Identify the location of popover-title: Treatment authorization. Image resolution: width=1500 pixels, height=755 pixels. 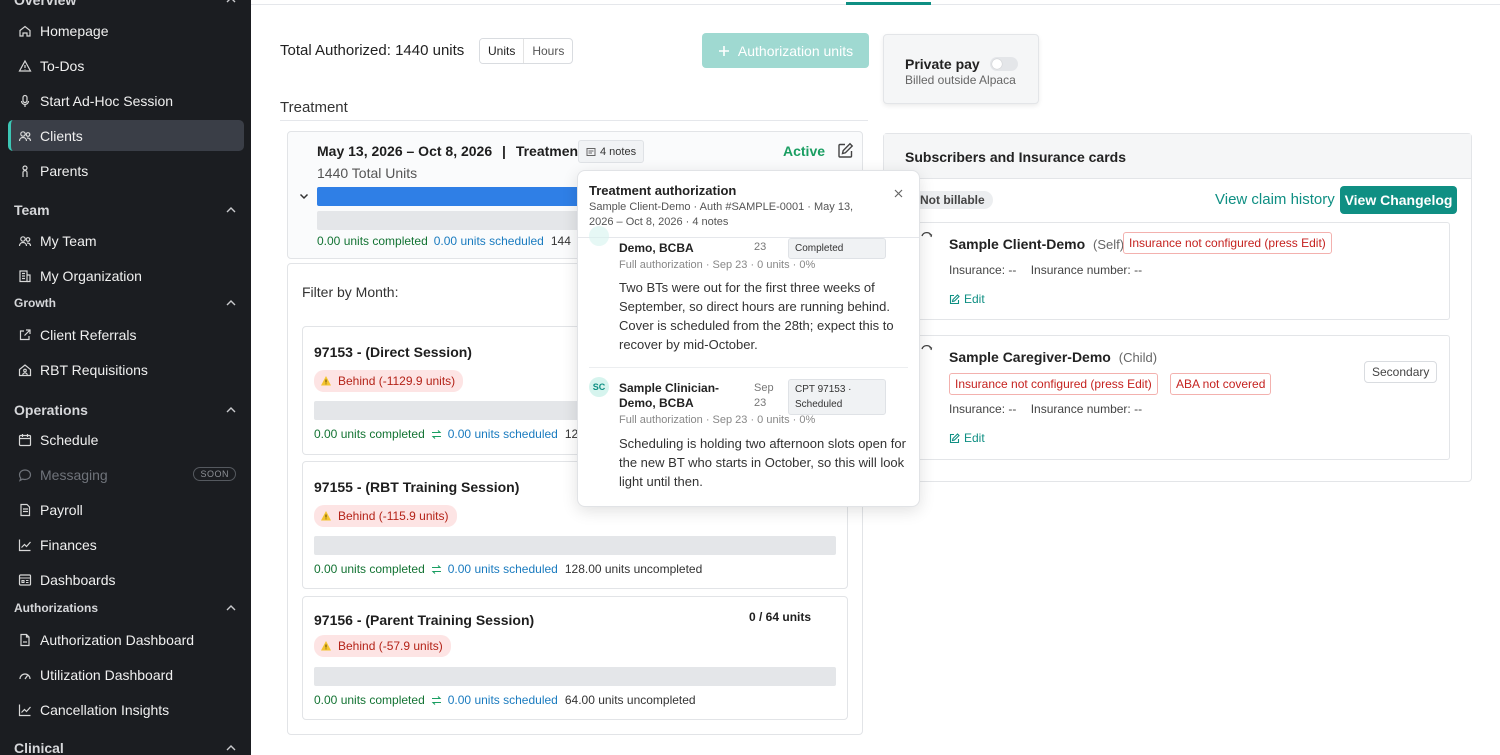
(663, 190).